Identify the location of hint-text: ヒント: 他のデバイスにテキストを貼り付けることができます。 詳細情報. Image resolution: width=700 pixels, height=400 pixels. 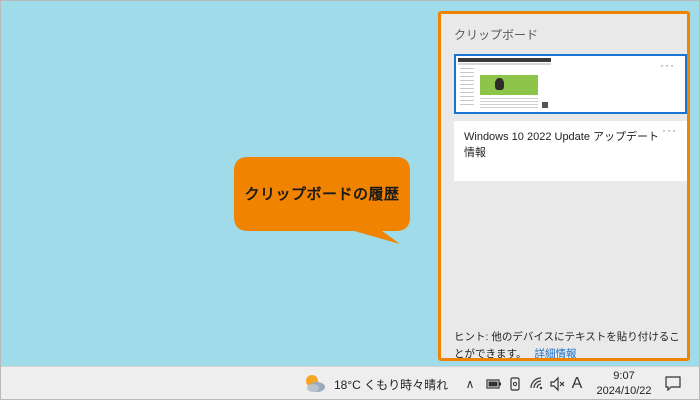
(569, 346).